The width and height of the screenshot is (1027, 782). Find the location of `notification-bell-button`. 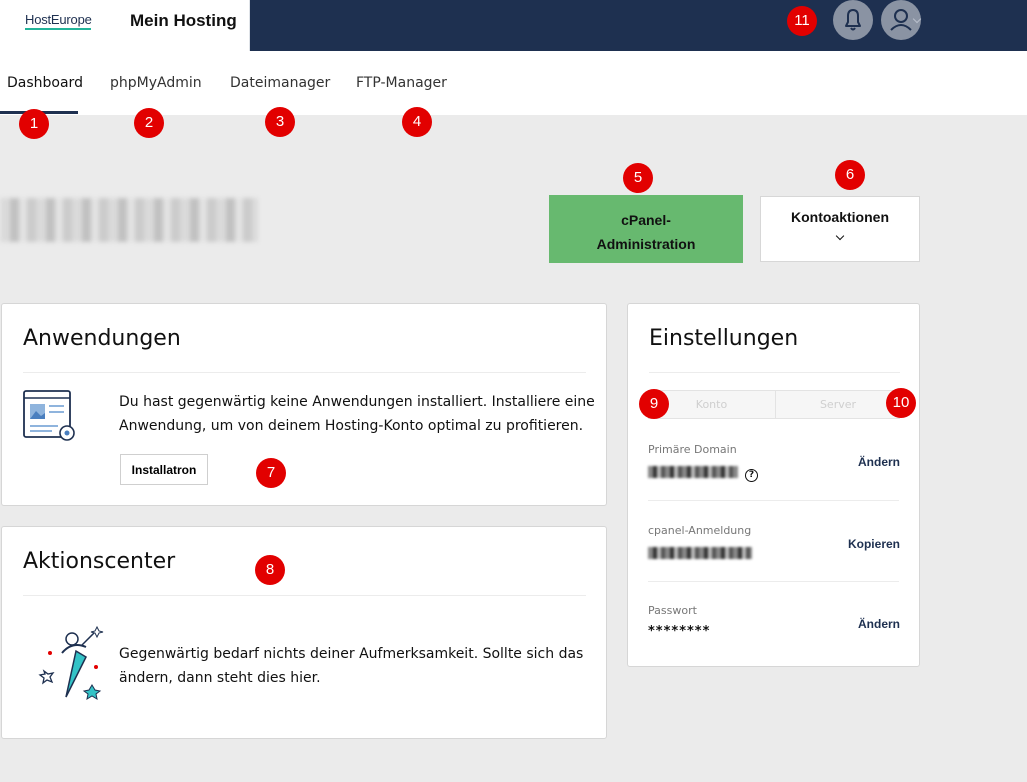

notification-bell-button is located at coordinates (853, 20).